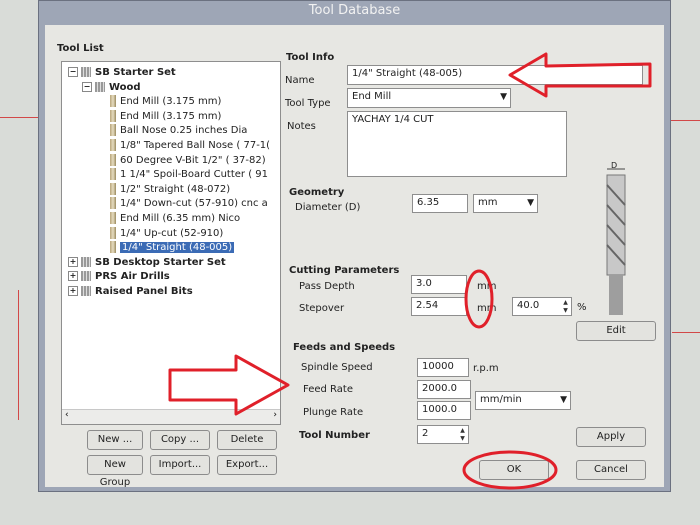 The width and height of the screenshot is (700, 525). Describe the element at coordinates (115, 471) in the screenshot. I see `new-group-button: New Group` at that location.